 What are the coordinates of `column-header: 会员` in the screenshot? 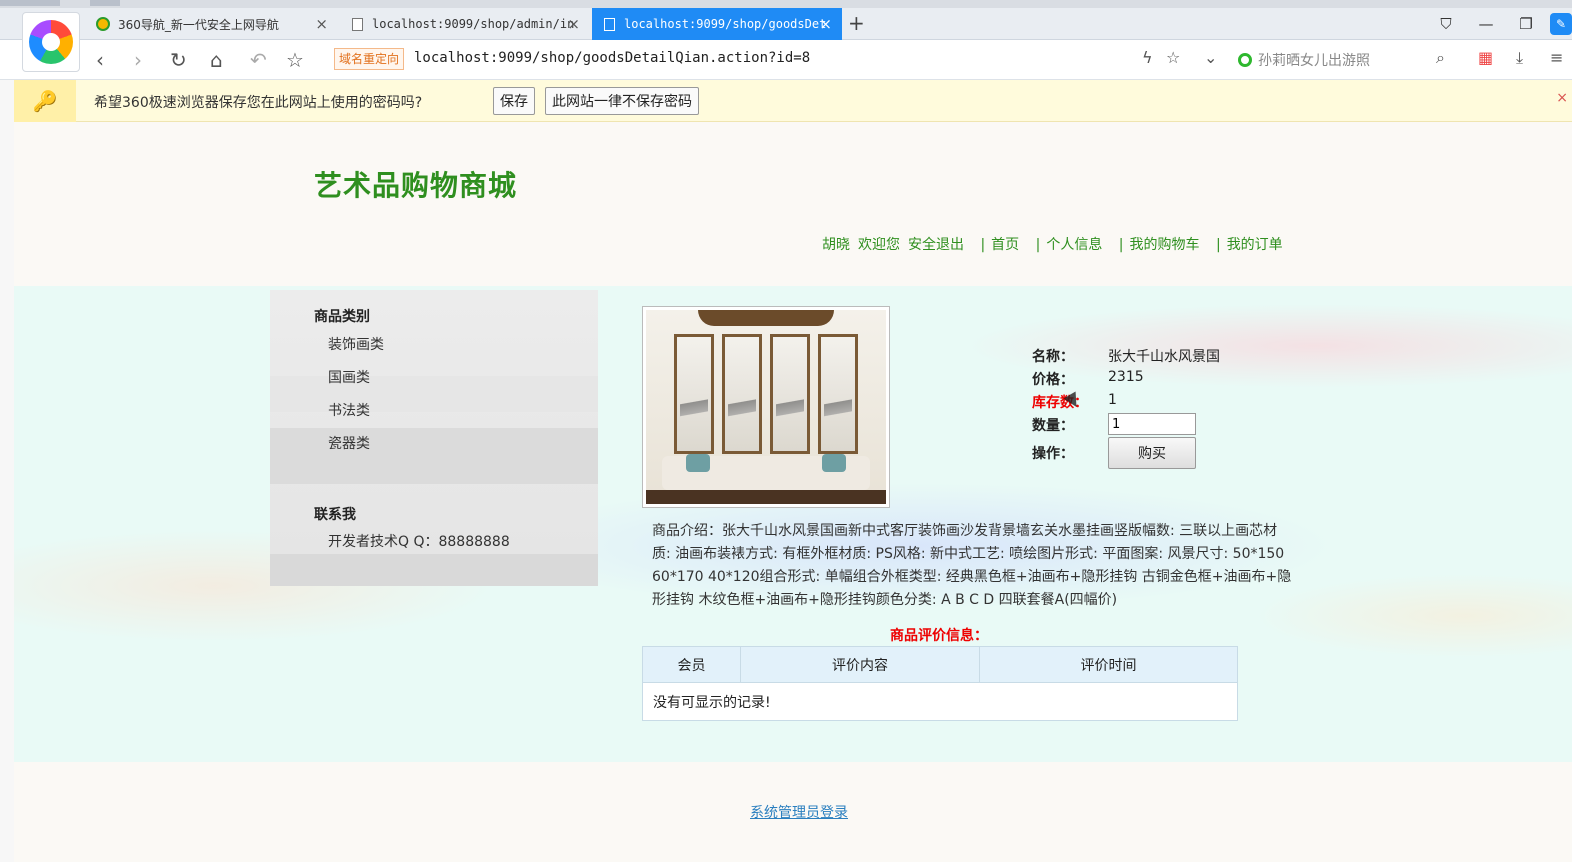 It's located at (691, 664).